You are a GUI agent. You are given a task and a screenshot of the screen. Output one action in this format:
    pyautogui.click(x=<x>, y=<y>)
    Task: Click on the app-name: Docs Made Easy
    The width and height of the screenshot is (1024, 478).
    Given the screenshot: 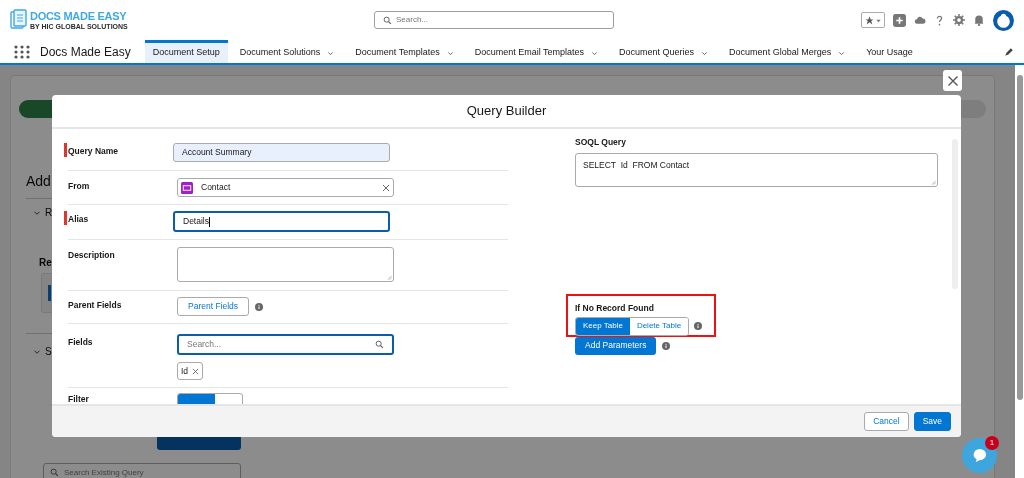 What is the action you would take?
    pyautogui.click(x=85, y=52)
    